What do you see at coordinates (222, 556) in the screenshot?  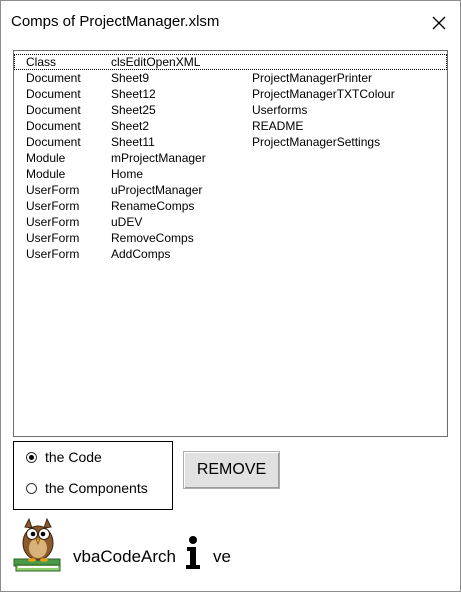 I see `brand-text-end: ve` at bounding box center [222, 556].